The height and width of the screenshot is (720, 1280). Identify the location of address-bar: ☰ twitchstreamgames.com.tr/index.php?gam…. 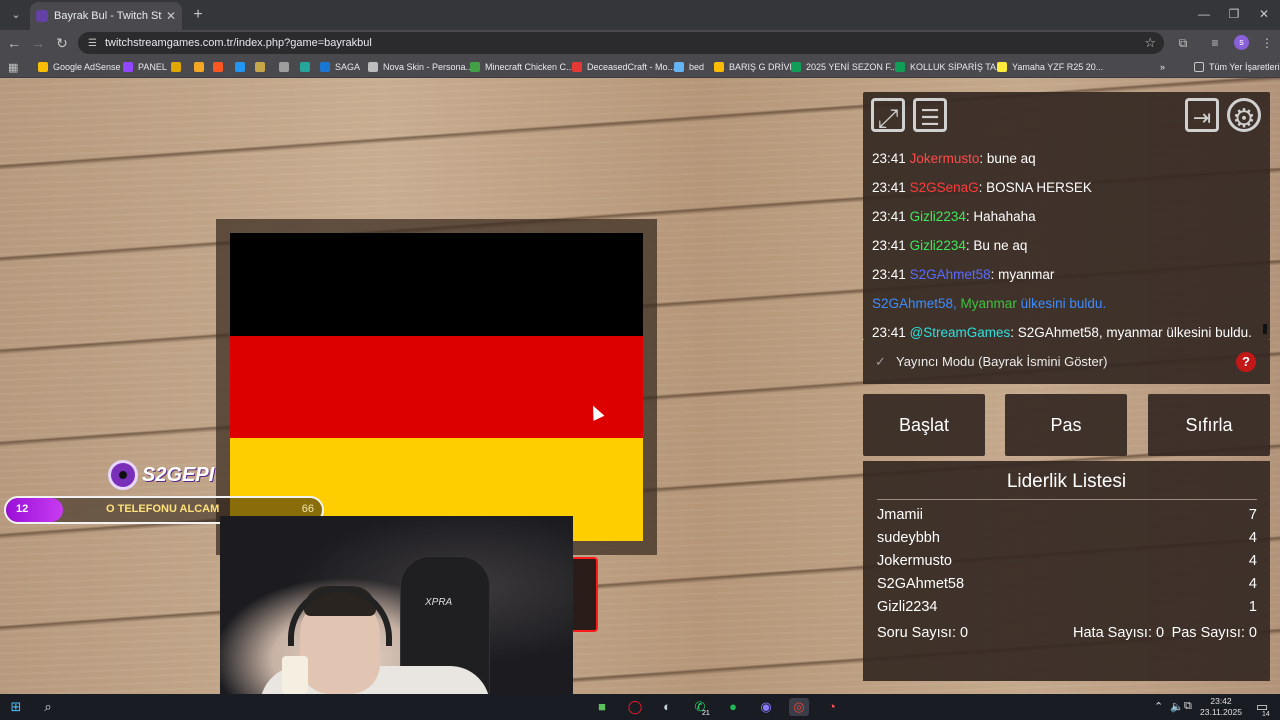
(621, 43).